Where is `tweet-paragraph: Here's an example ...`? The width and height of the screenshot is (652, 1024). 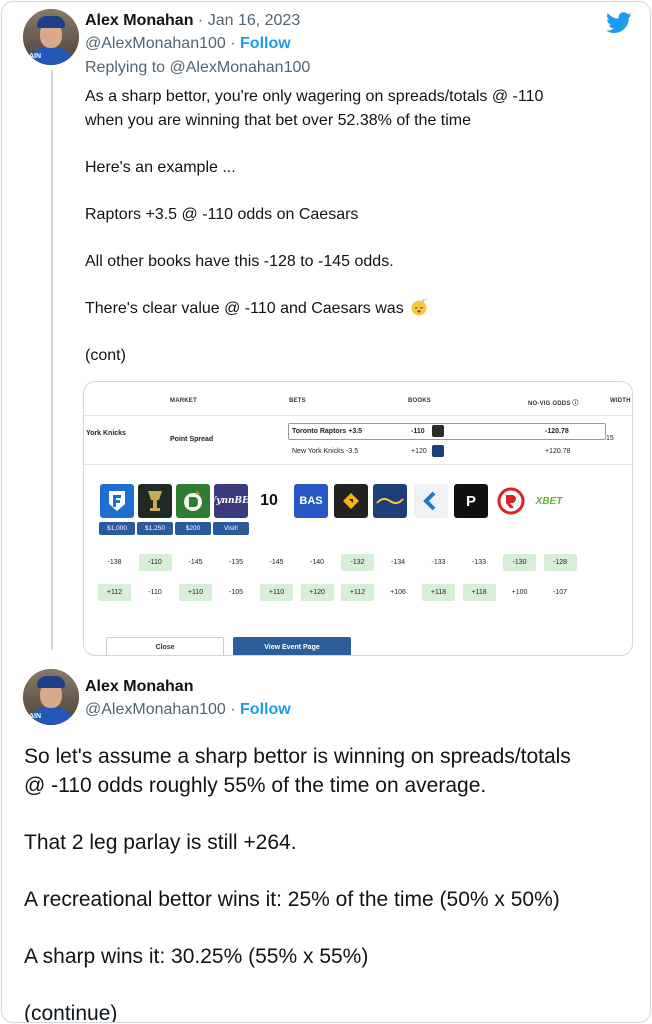
tweet-paragraph: Here's an example ... is located at coordinates (160, 167).